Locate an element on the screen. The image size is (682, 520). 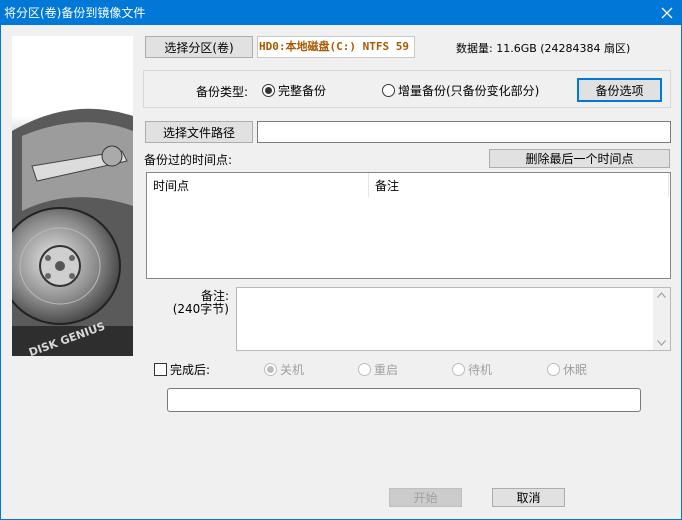
file-path-input is located at coordinates (464, 132).